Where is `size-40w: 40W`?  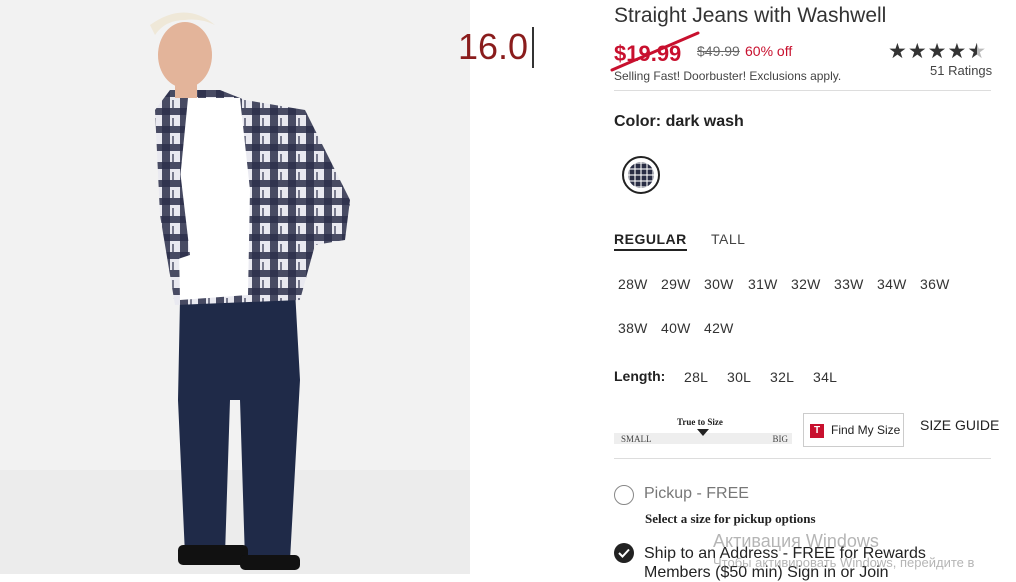
size-40w: 40W is located at coordinates (676, 328).